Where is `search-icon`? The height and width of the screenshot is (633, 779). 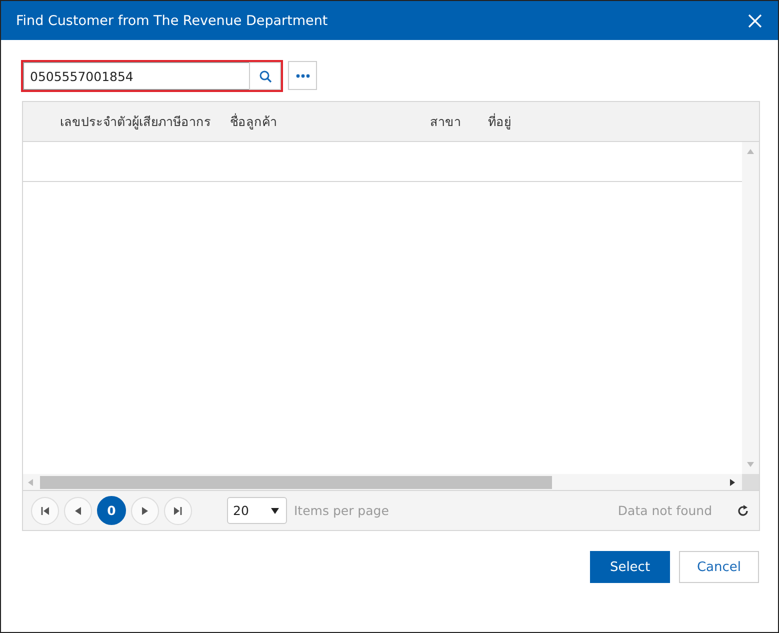 search-icon is located at coordinates (265, 76).